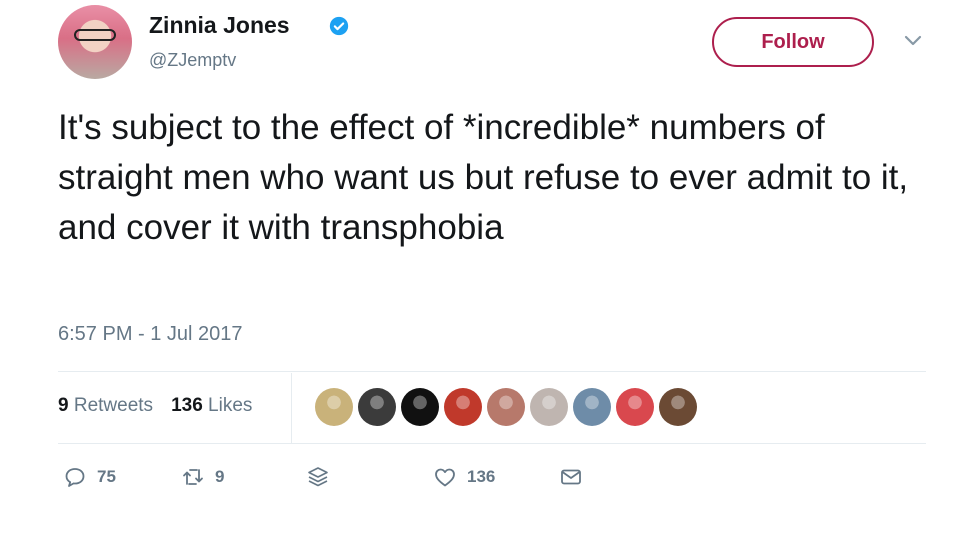 The height and width of the screenshot is (537, 980). Describe the element at coordinates (333, 480) in the screenshot. I see `tweet-actions: 75 9 136` at that location.